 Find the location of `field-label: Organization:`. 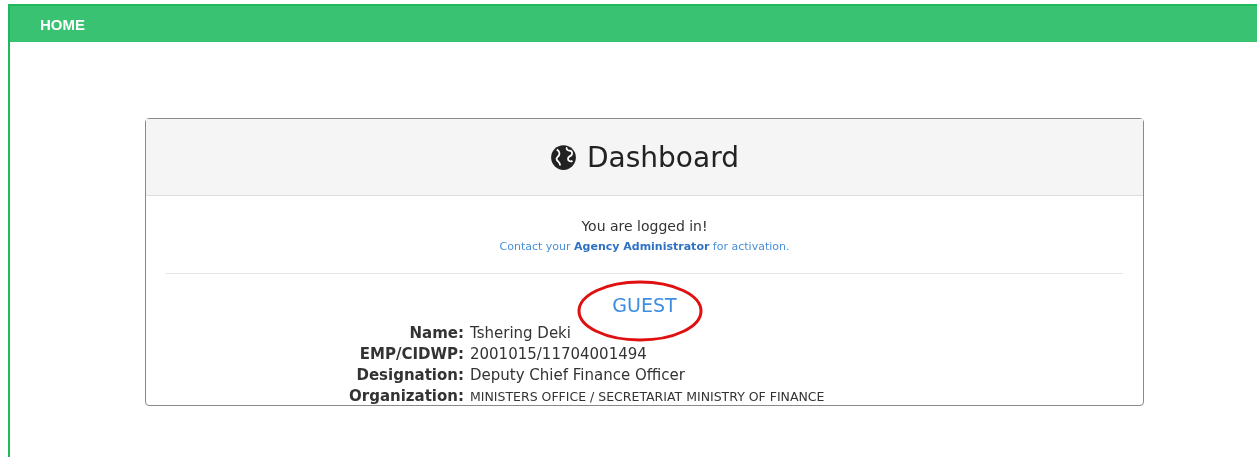

field-label: Organization: is located at coordinates (406, 396).